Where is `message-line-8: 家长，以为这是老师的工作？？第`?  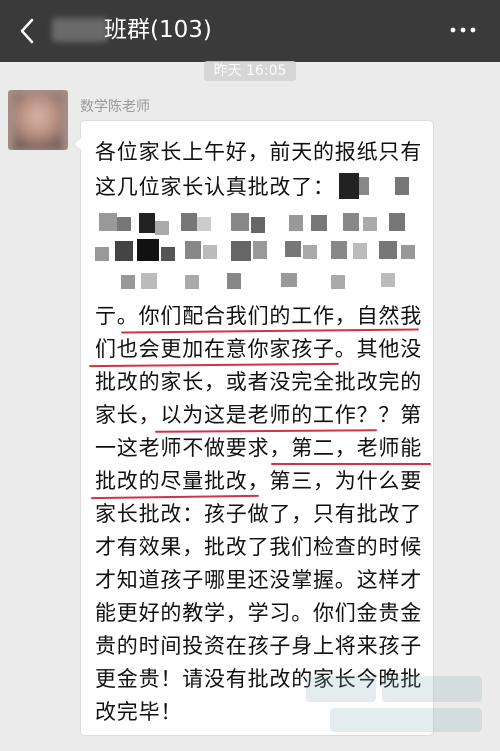
message-line-8: 家长，以为这是老师的工作？？第 is located at coordinates (258, 415).